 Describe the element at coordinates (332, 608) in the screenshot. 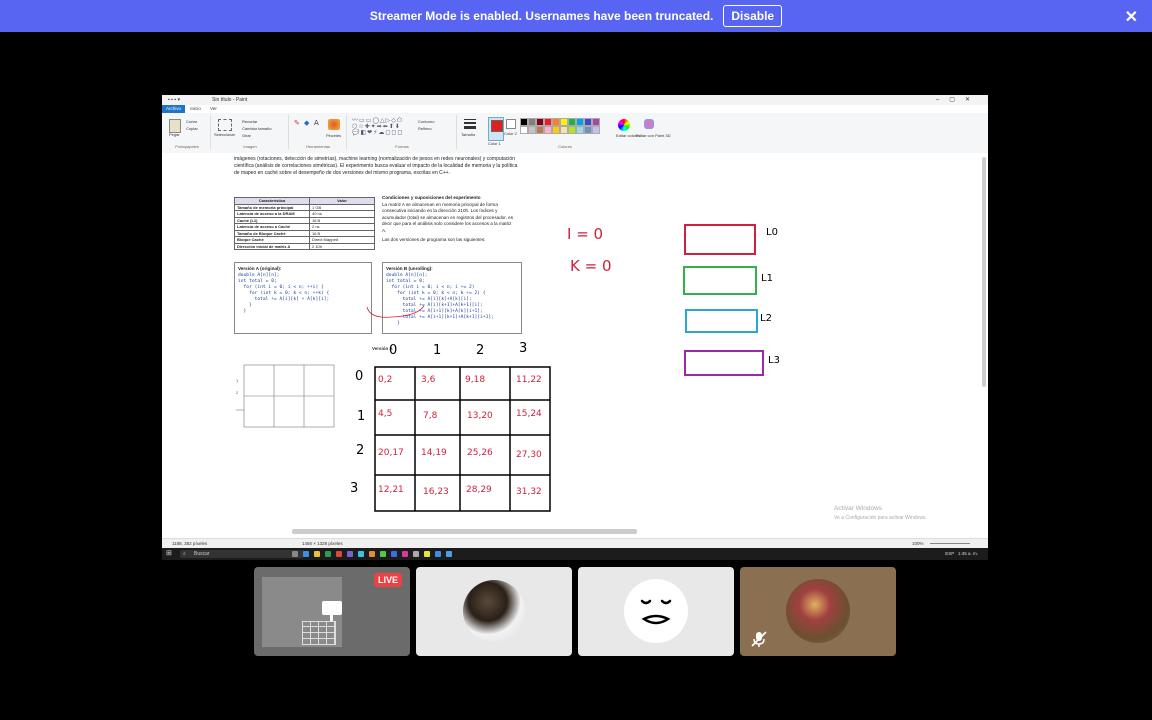

I see `screen-share-icon` at that location.